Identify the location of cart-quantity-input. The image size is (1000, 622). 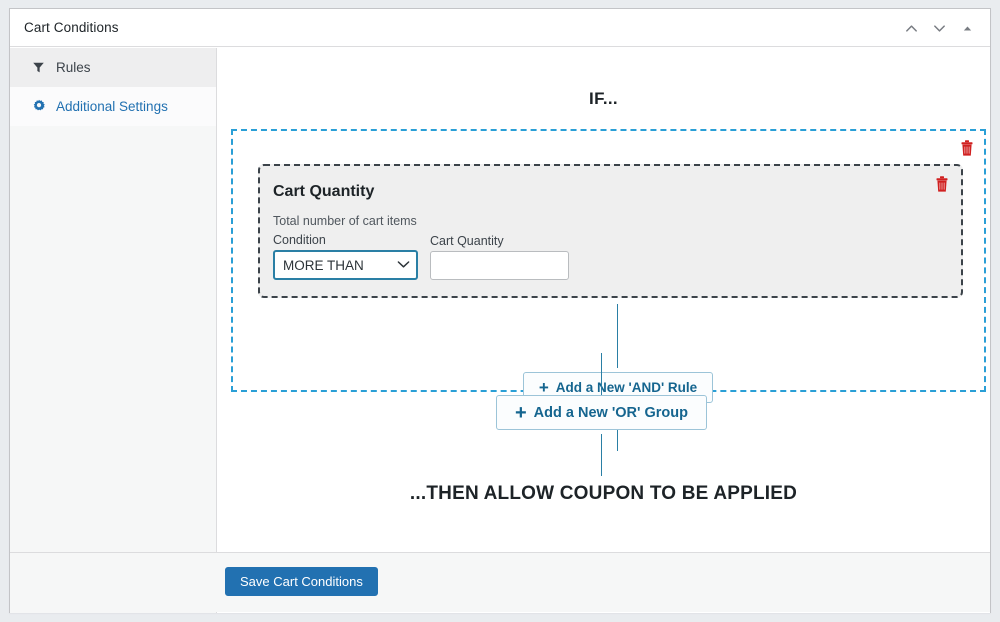
(499, 265).